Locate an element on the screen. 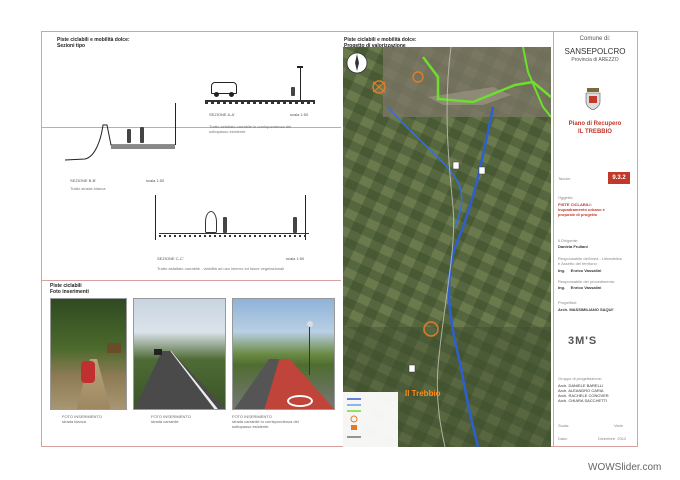 The width and height of the screenshot is (680, 480). tavola-number-badge: 9.3.2 is located at coordinates (619, 178).